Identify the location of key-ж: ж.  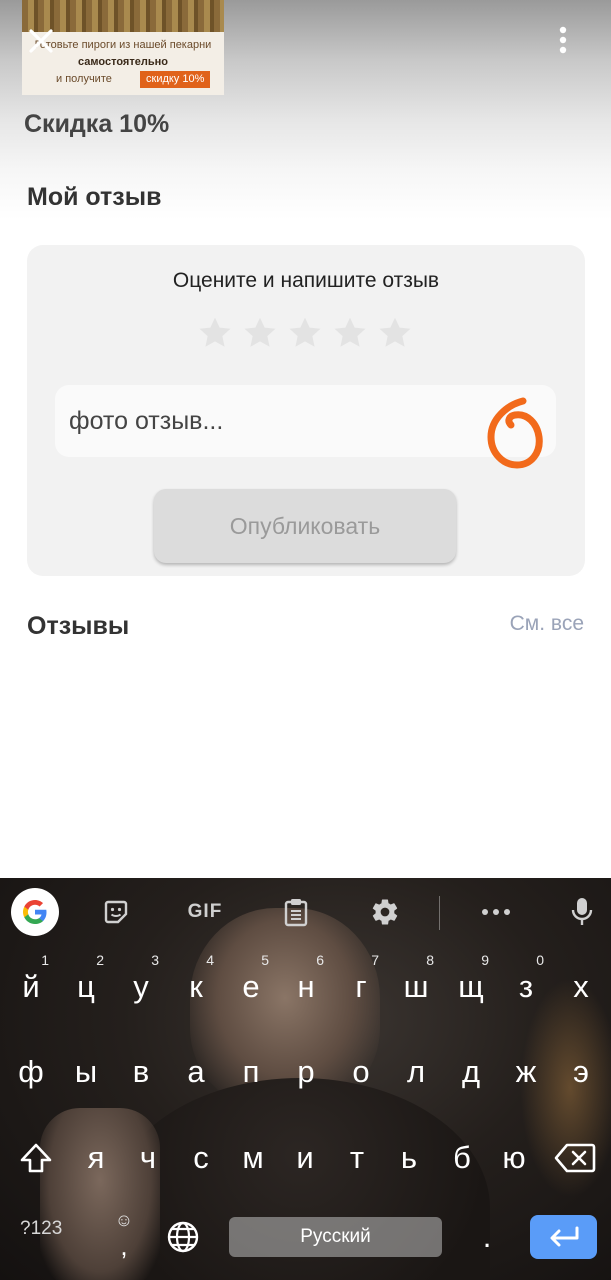
(526, 1072).